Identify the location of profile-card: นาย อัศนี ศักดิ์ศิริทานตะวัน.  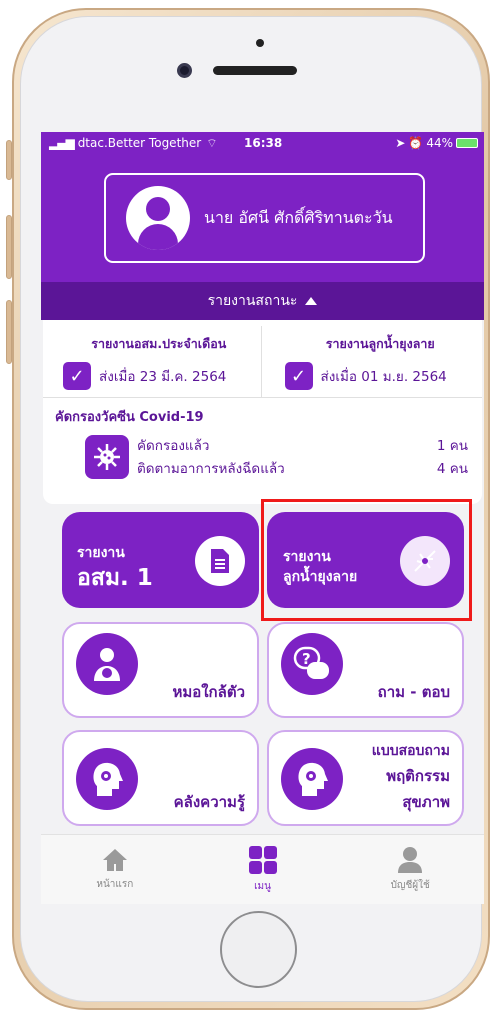
(264, 218).